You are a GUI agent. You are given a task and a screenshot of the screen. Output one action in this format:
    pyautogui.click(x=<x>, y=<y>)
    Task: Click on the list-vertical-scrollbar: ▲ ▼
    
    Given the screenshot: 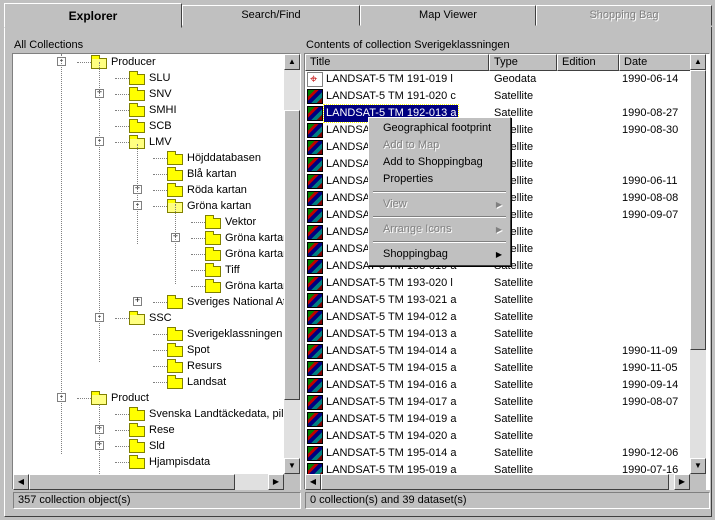 What is the action you would take?
    pyautogui.click(x=698, y=264)
    